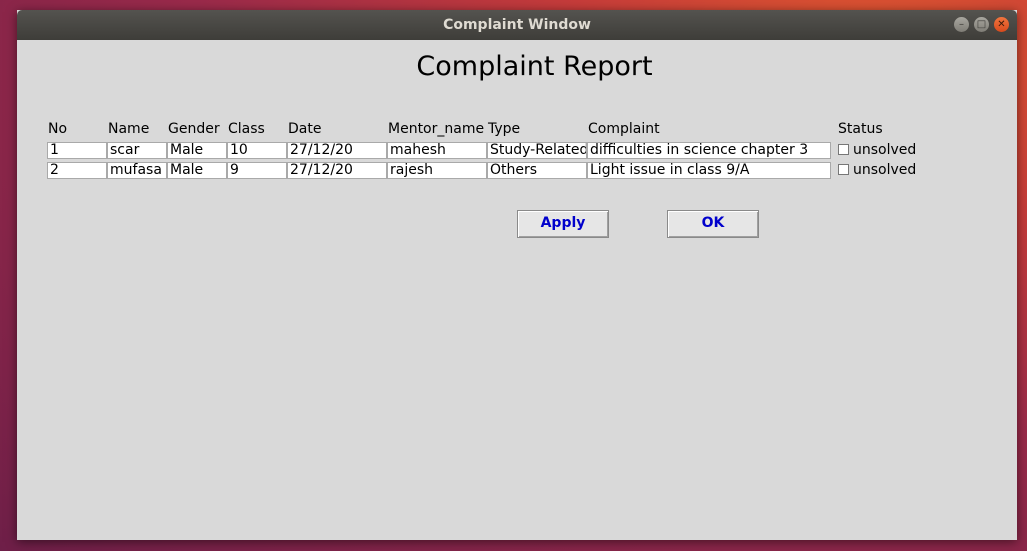  Describe the element at coordinates (624, 129) in the screenshot. I see `header-complaint: Complaint` at that location.